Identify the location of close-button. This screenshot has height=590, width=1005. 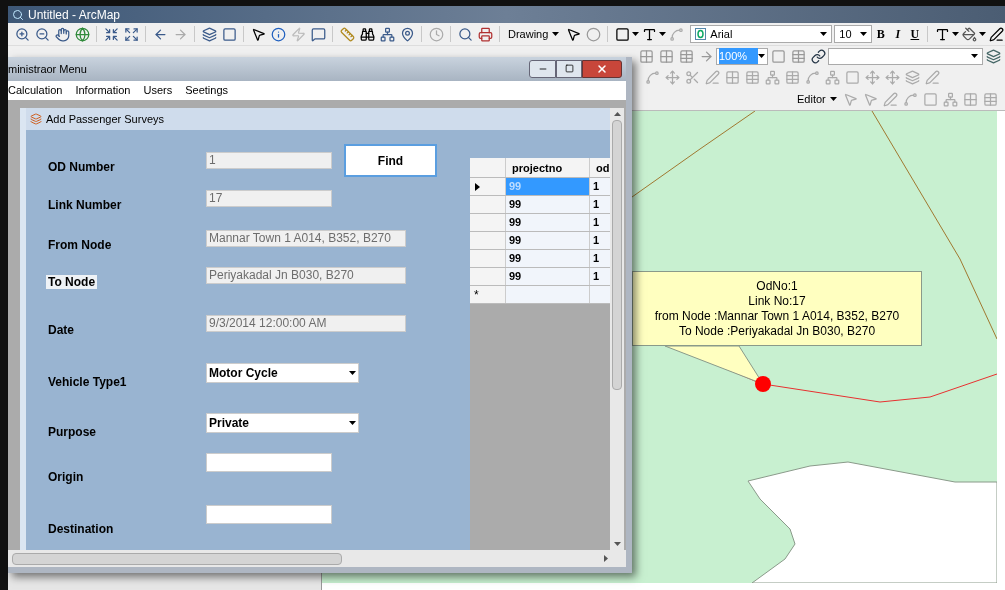
(602, 68).